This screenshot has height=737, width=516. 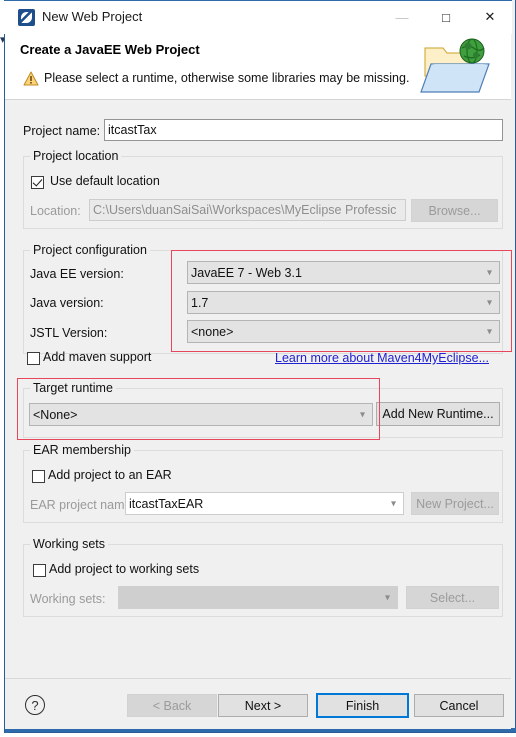 What do you see at coordinates (110, 49) in the screenshot?
I see `page-title: Create a JavaEE Web Project` at bounding box center [110, 49].